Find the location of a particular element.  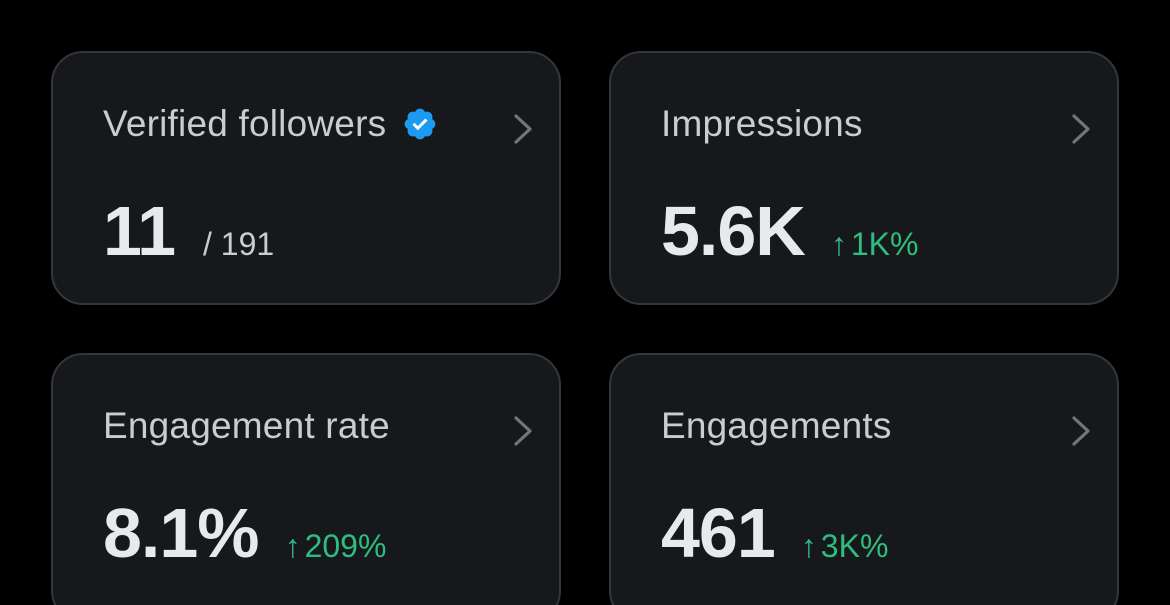

engagement-rate-change: ↑ 209% is located at coordinates (336, 546).